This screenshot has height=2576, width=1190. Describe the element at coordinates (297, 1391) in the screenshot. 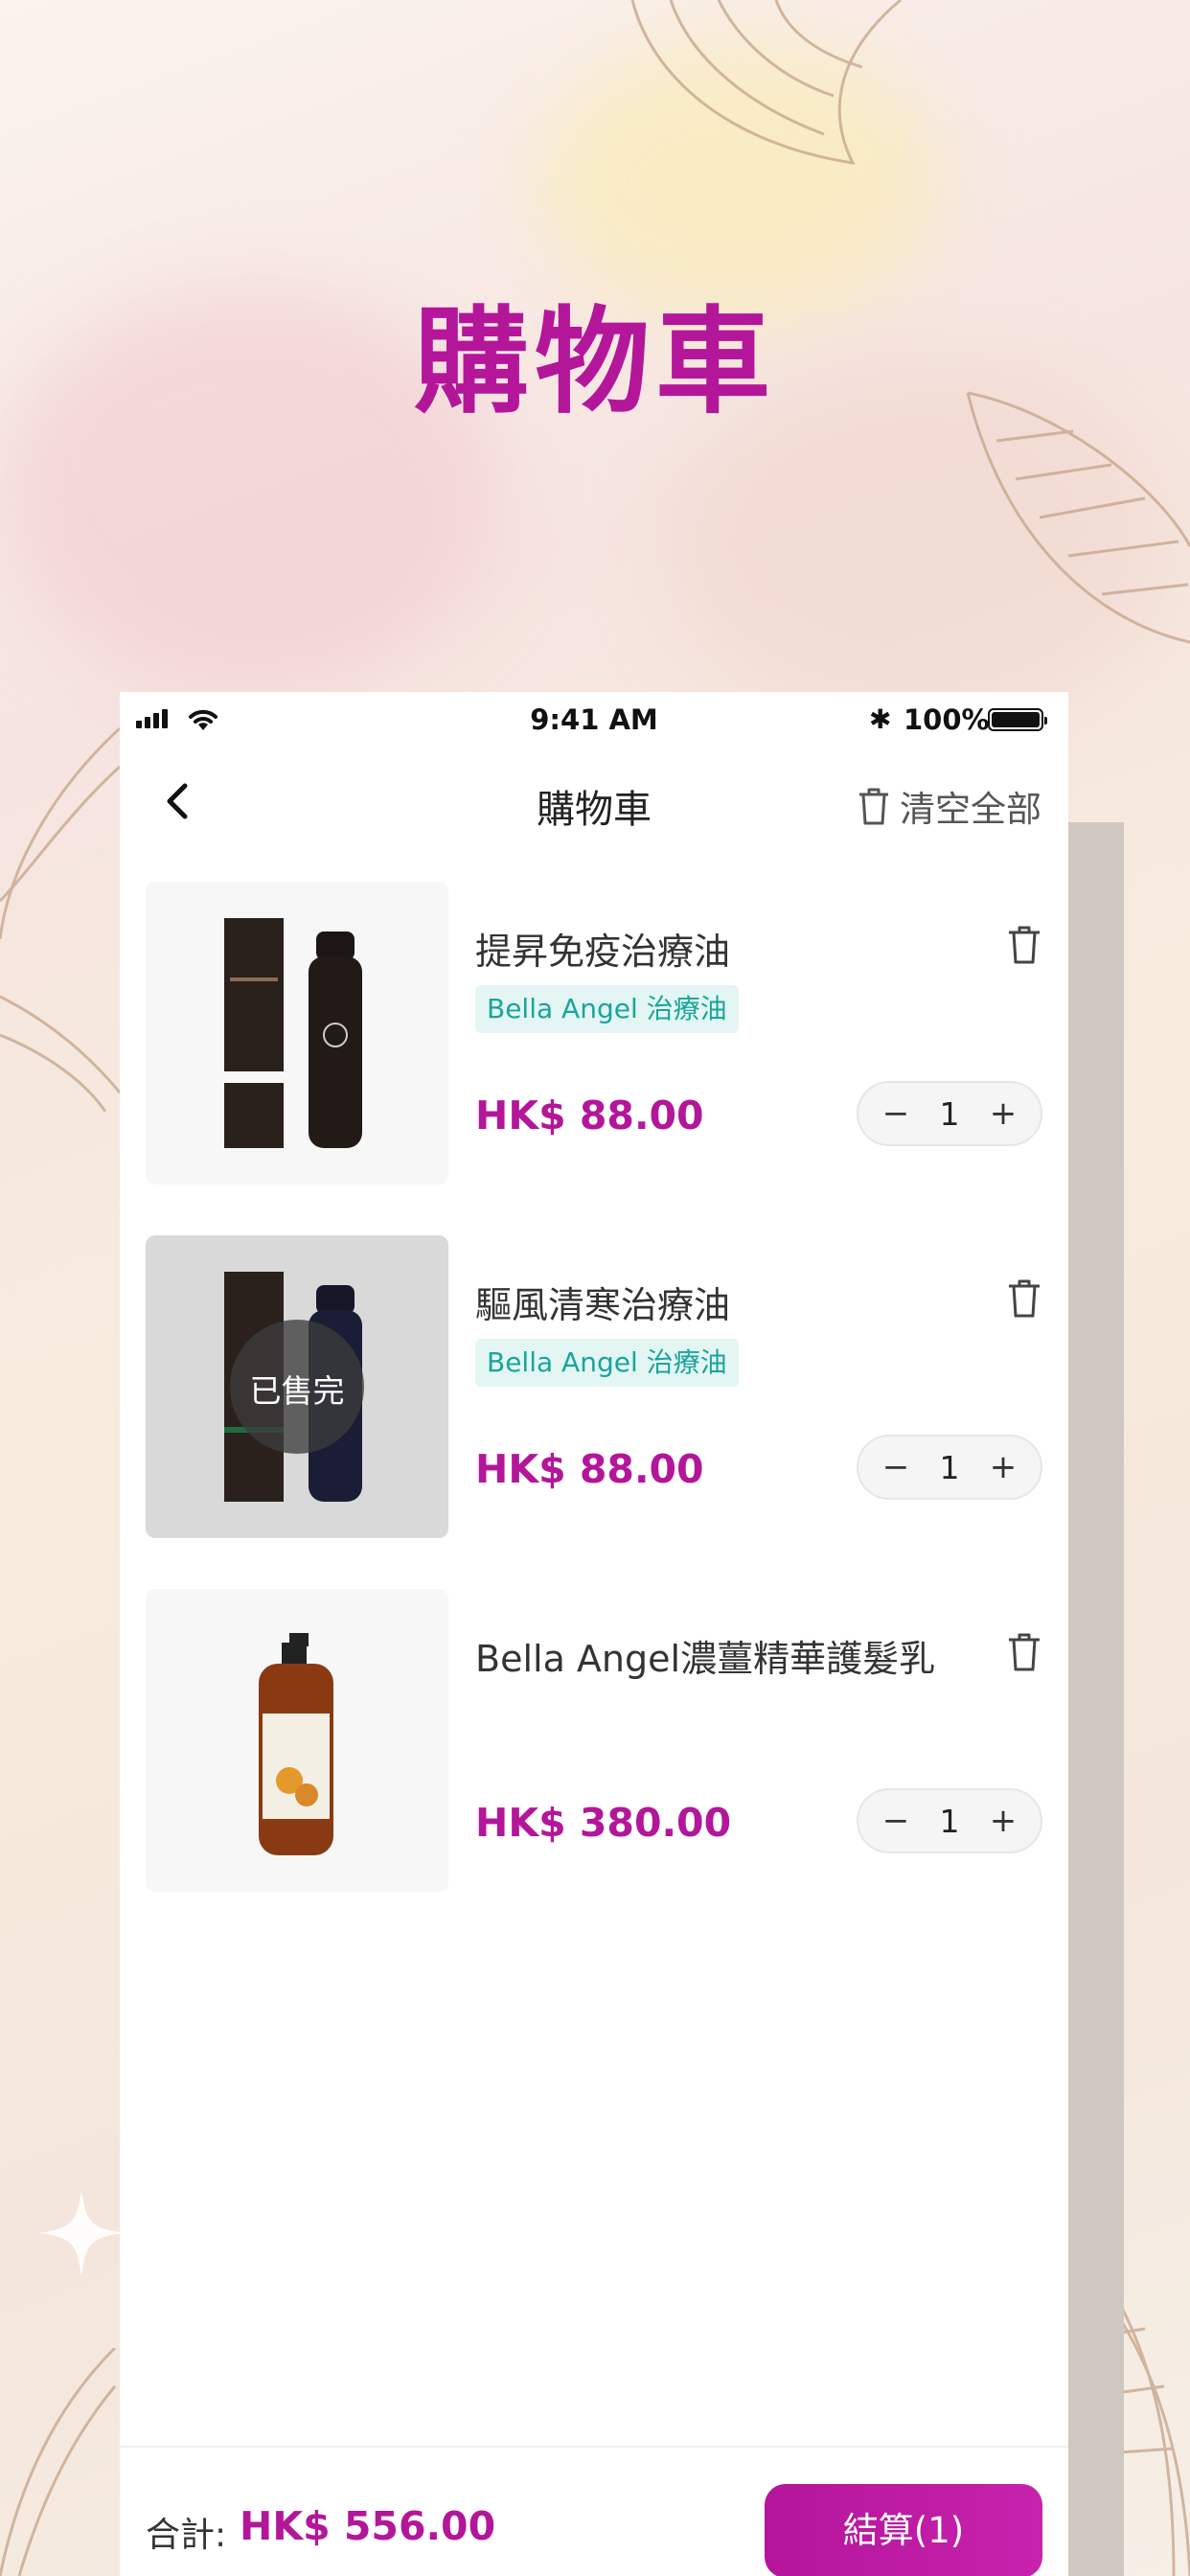

I see `sold-out-label: 已售完` at that location.